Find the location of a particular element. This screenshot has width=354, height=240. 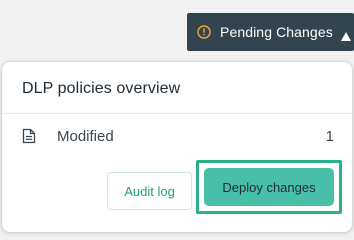

audit-log-button: Audit log is located at coordinates (149, 191).